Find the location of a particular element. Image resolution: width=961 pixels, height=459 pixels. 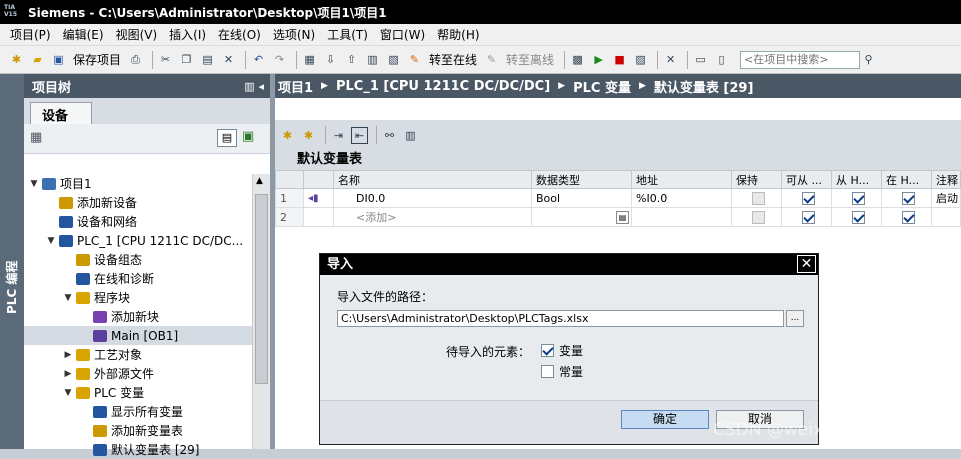

simulation-icon: ▥ is located at coordinates (372, 59).